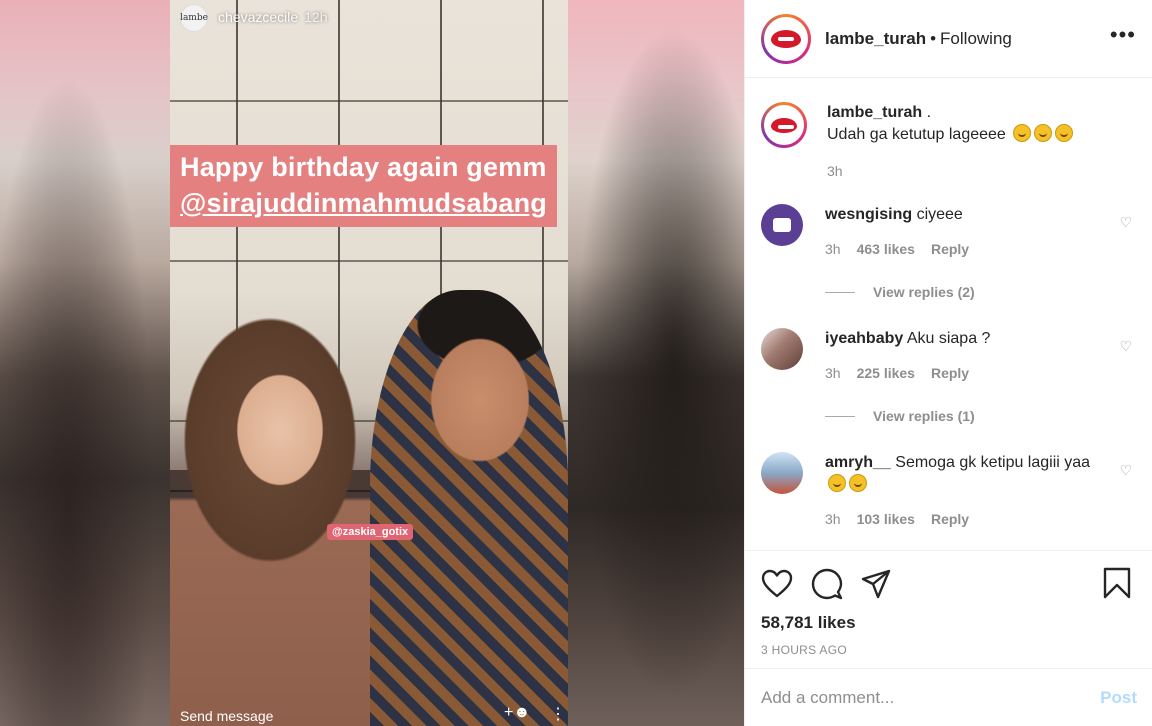 This screenshot has height=726, width=1152. Describe the element at coordinates (858, 462) in the screenshot. I see `comment-username: amryh__` at that location.